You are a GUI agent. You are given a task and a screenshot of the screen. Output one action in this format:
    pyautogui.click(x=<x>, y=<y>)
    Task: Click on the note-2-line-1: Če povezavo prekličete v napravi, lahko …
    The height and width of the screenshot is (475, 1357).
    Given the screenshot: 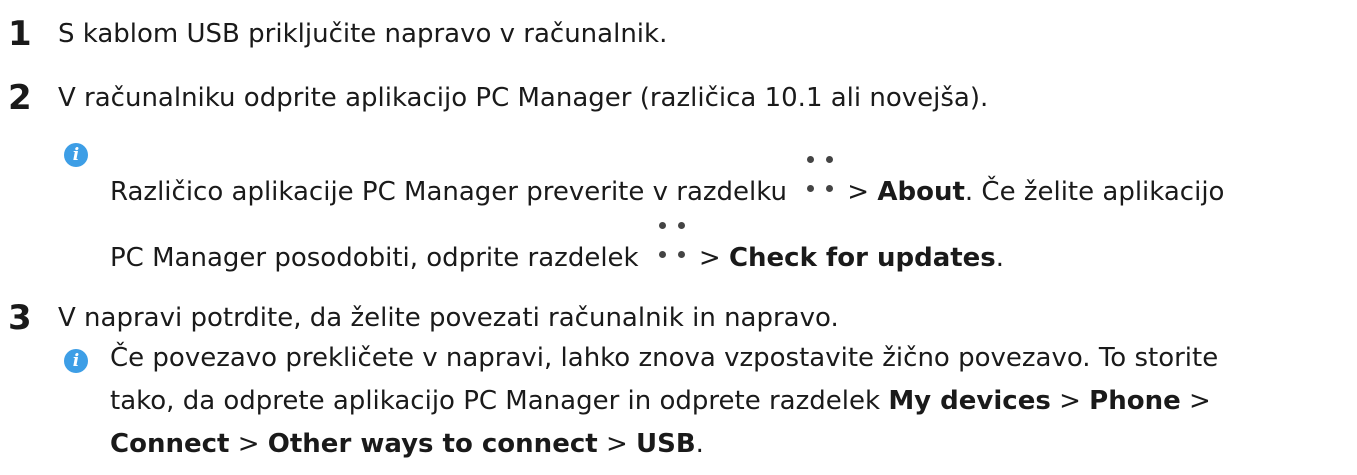 What is the action you would take?
    pyautogui.click(x=664, y=358)
    